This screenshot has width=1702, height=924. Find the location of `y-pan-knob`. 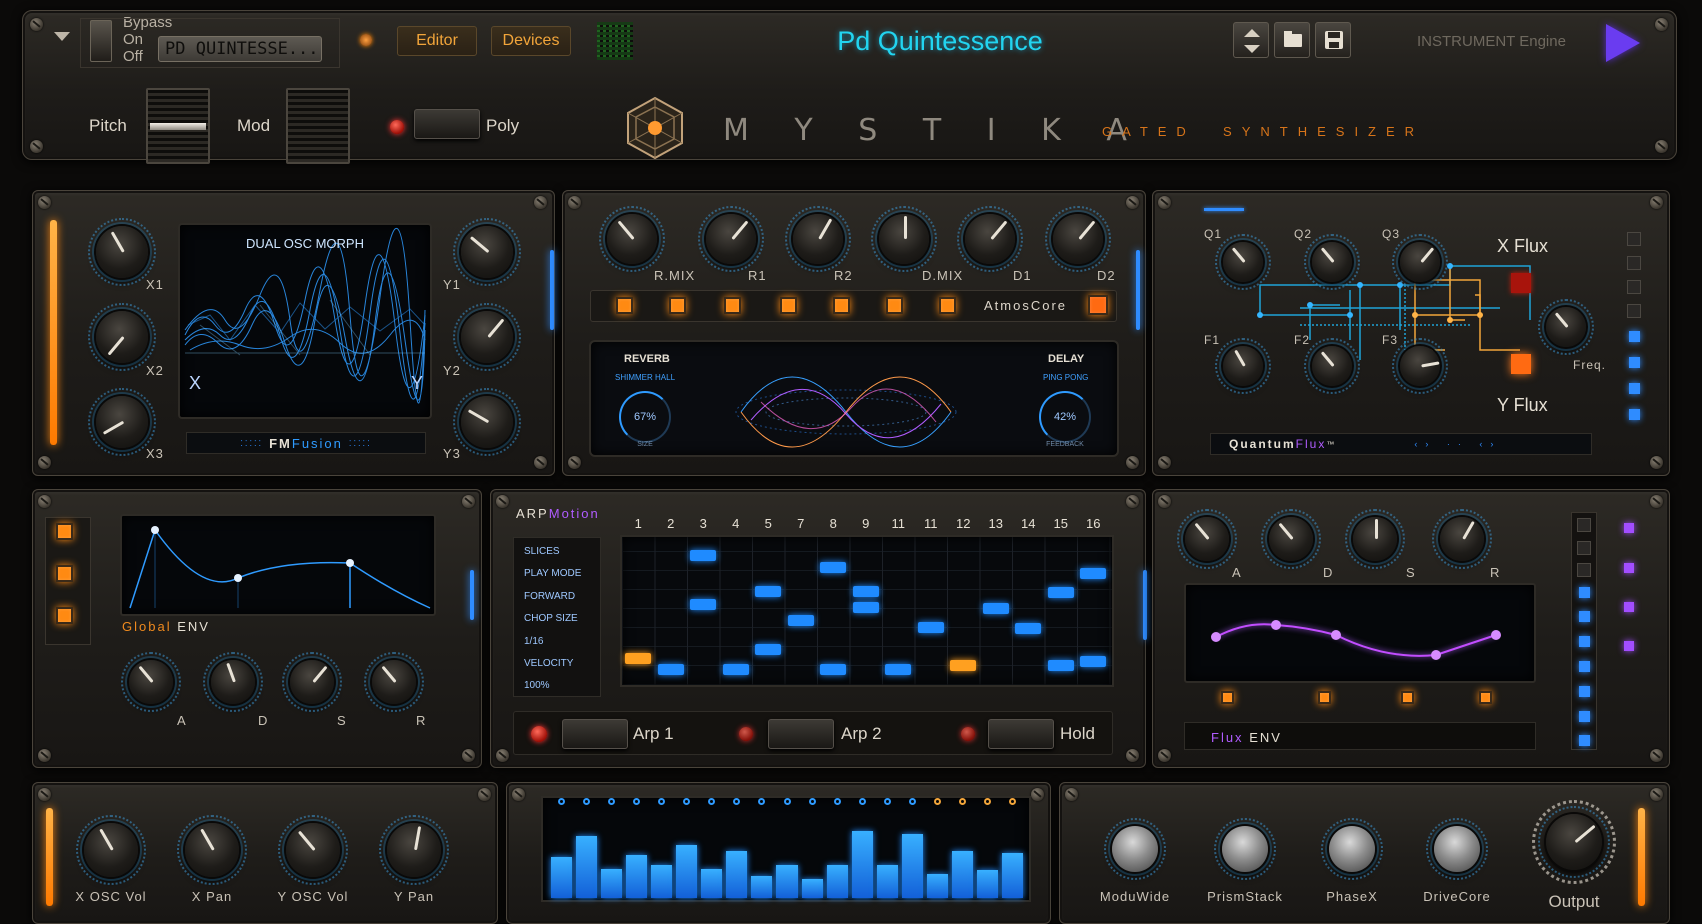

y-pan-knob is located at coordinates (414, 850).